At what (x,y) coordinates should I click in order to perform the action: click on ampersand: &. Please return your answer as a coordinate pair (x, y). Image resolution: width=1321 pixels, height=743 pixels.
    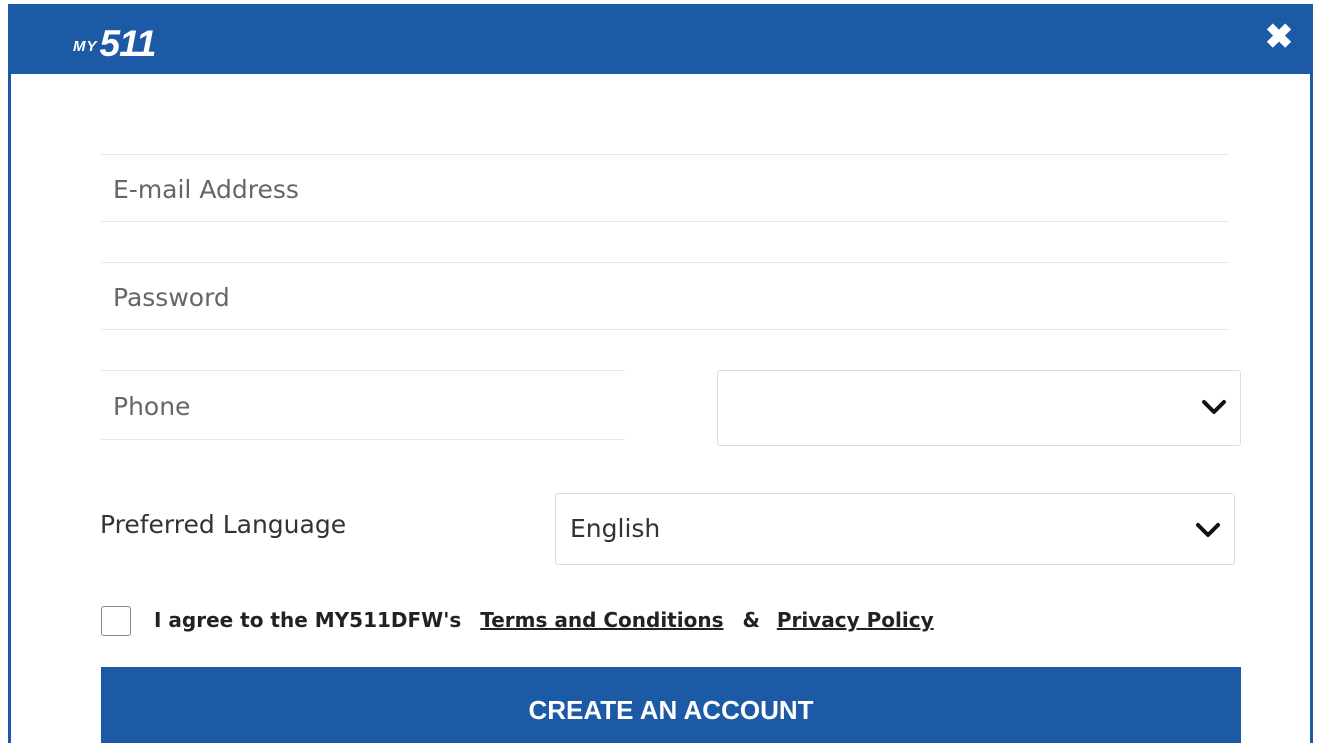
    Looking at the image, I should click on (751, 620).